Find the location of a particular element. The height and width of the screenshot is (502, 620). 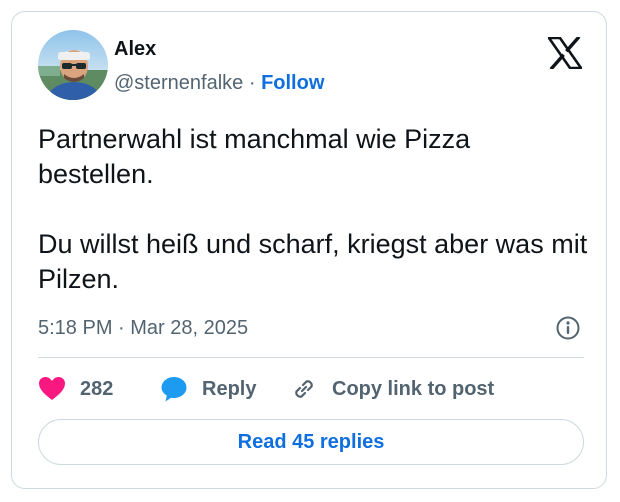

read-replies-label: Read 45 replies is located at coordinates (311, 441).